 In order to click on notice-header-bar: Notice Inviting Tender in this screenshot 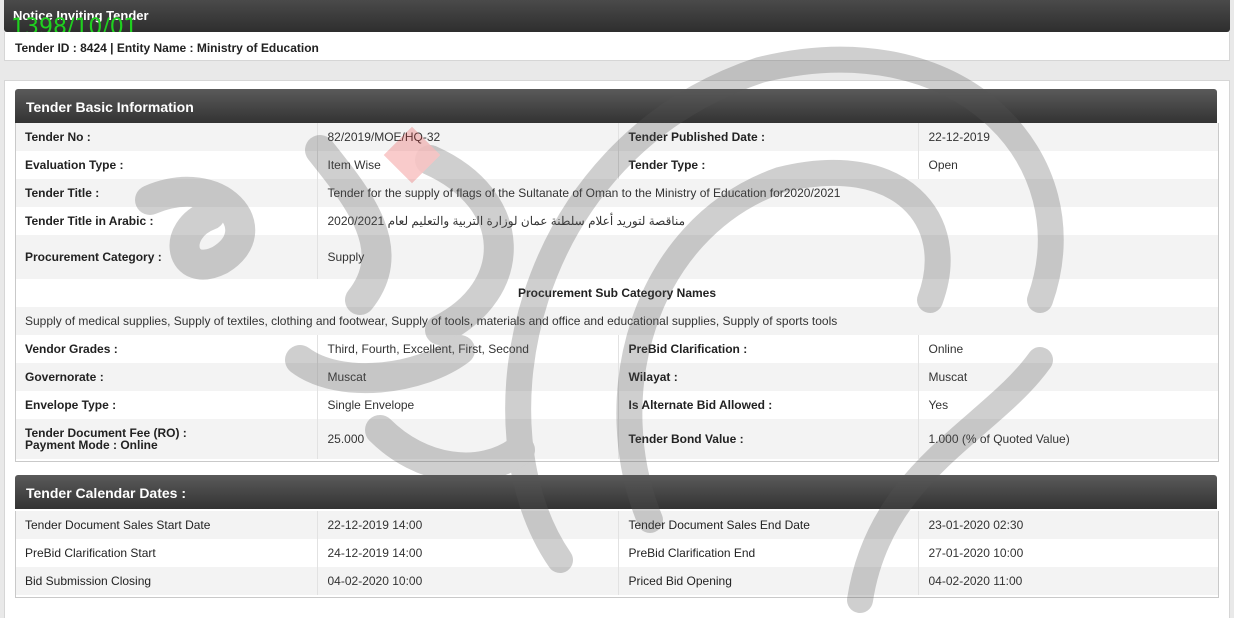, I will do `click(617, 16)`.